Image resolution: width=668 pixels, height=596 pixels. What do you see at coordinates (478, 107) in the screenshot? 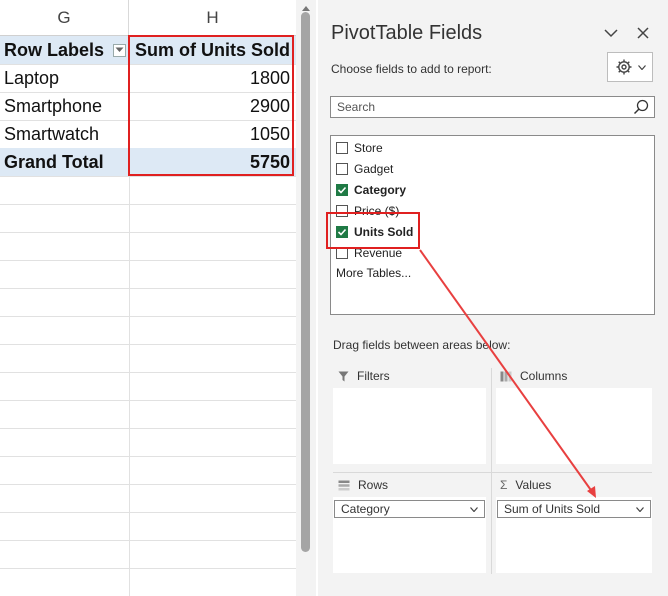
I see `search-input` at bounding box center [478, 107].